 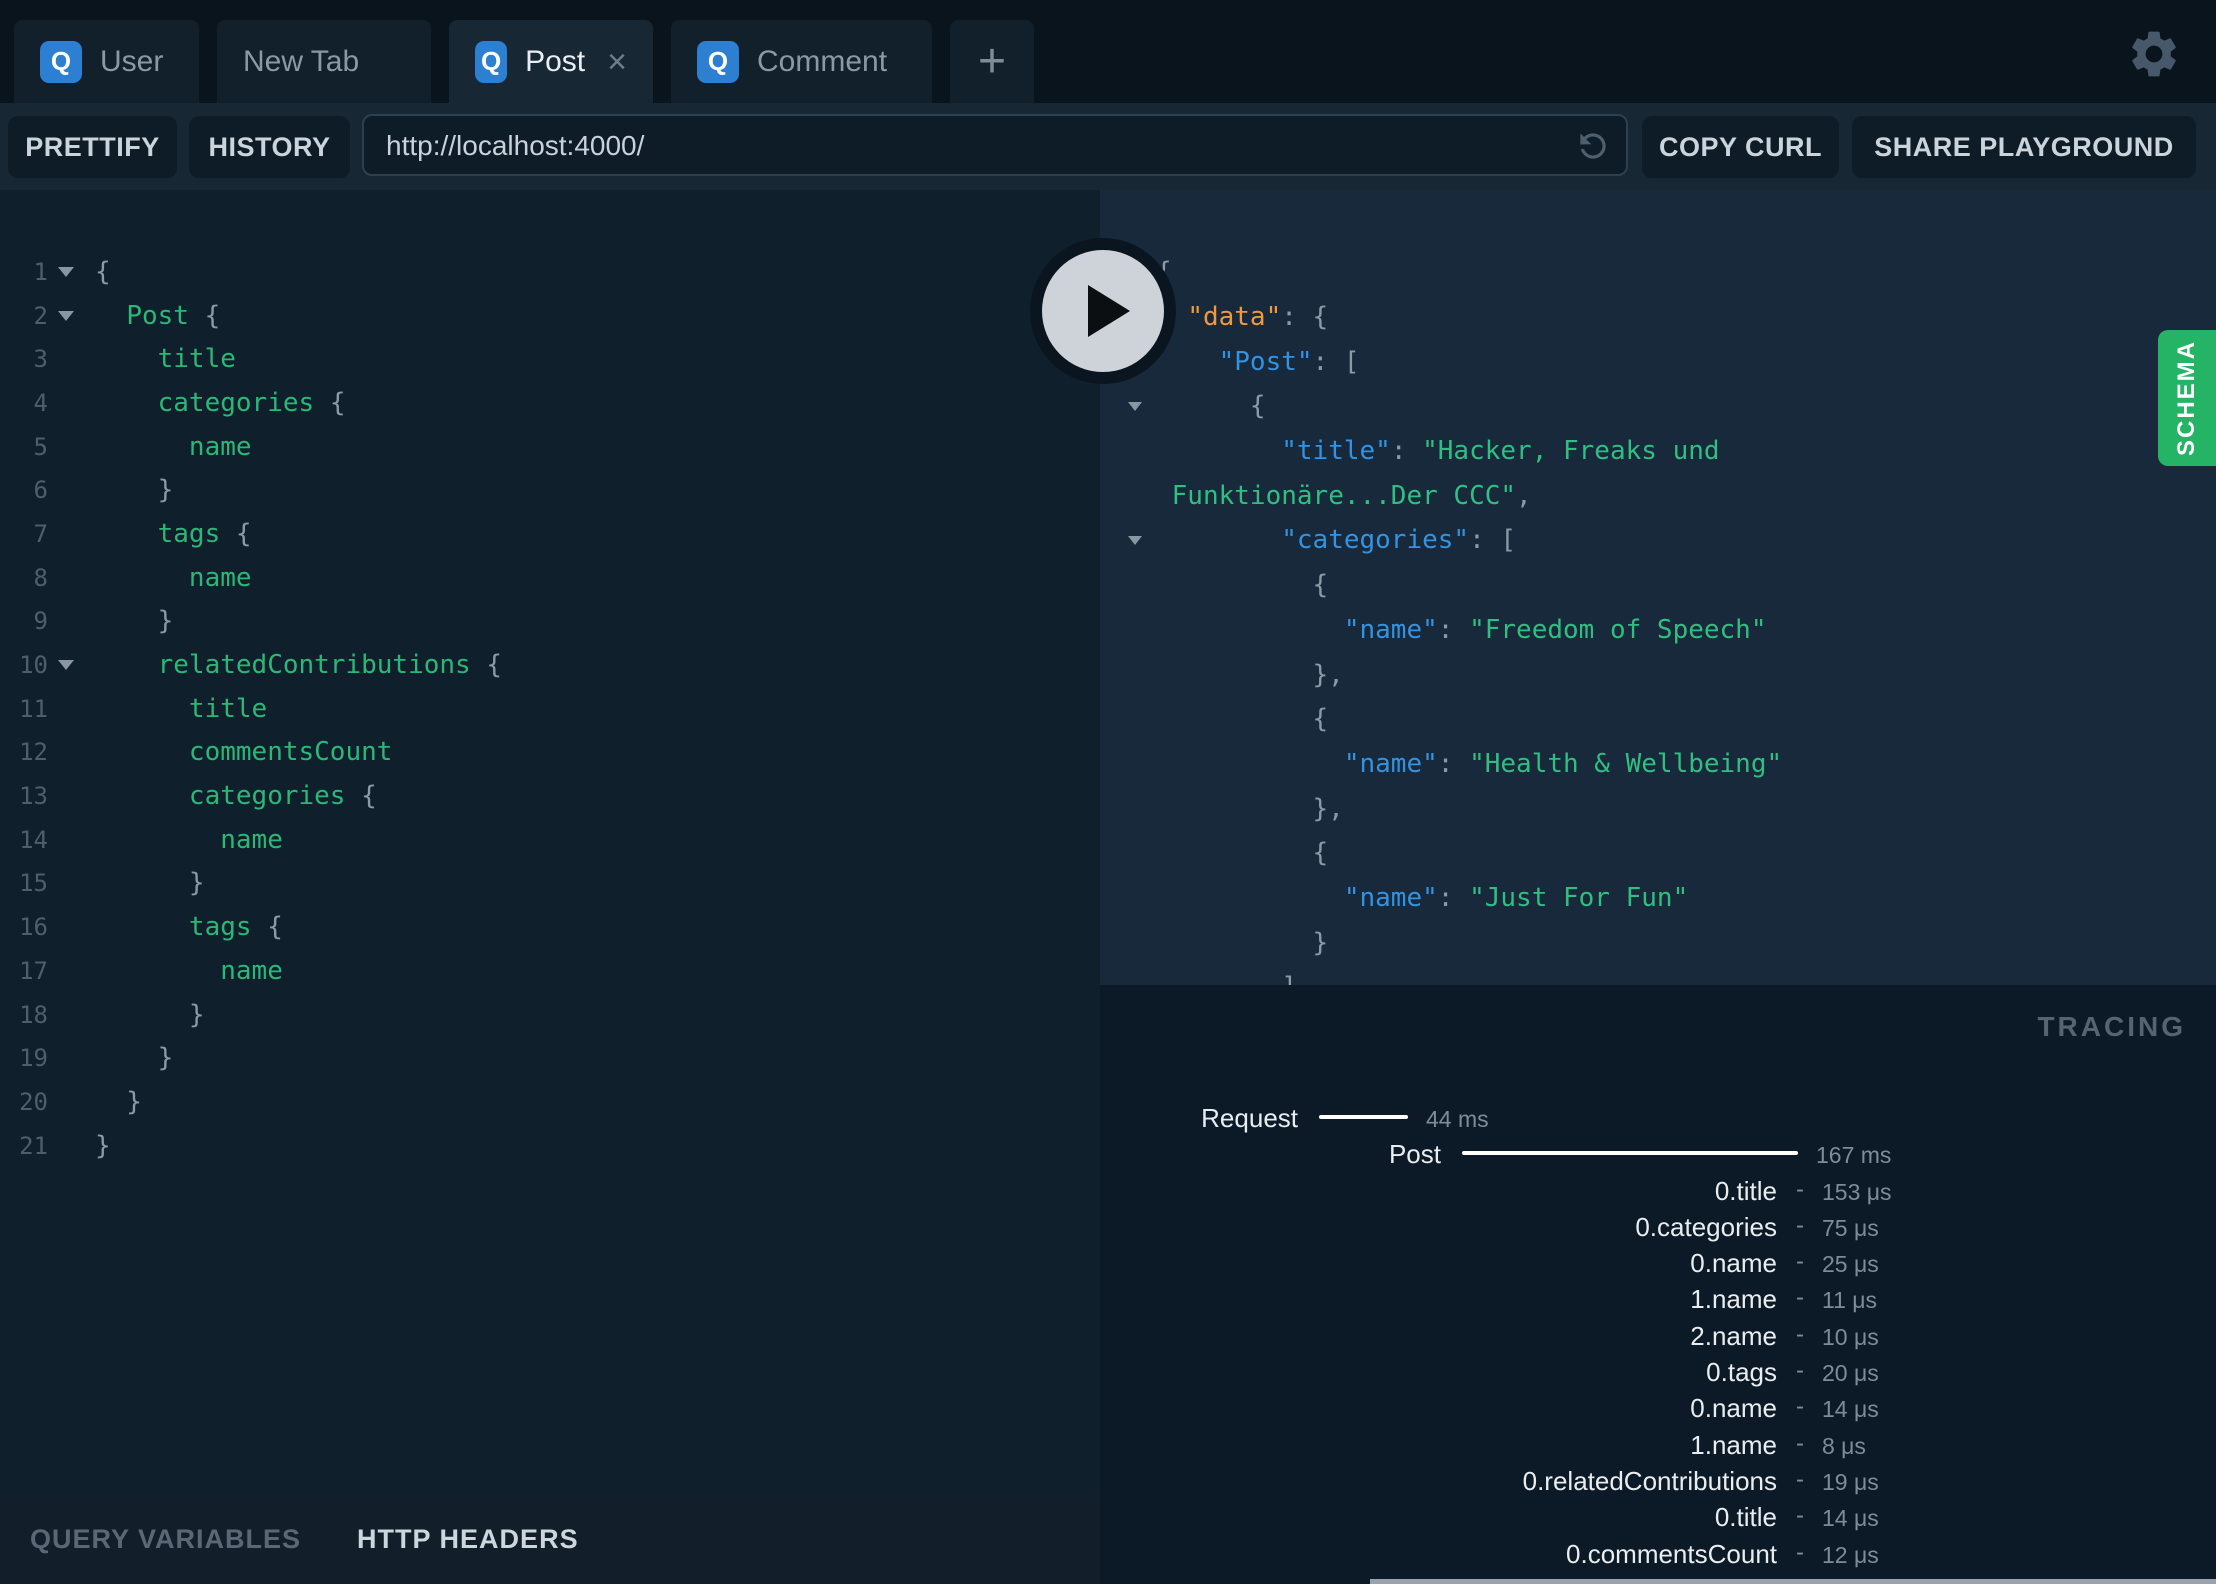 What do you see at coordinates (550, 578) in the screenshot?
I see `editor-line: 8 name` at bounding box center [550, 578].